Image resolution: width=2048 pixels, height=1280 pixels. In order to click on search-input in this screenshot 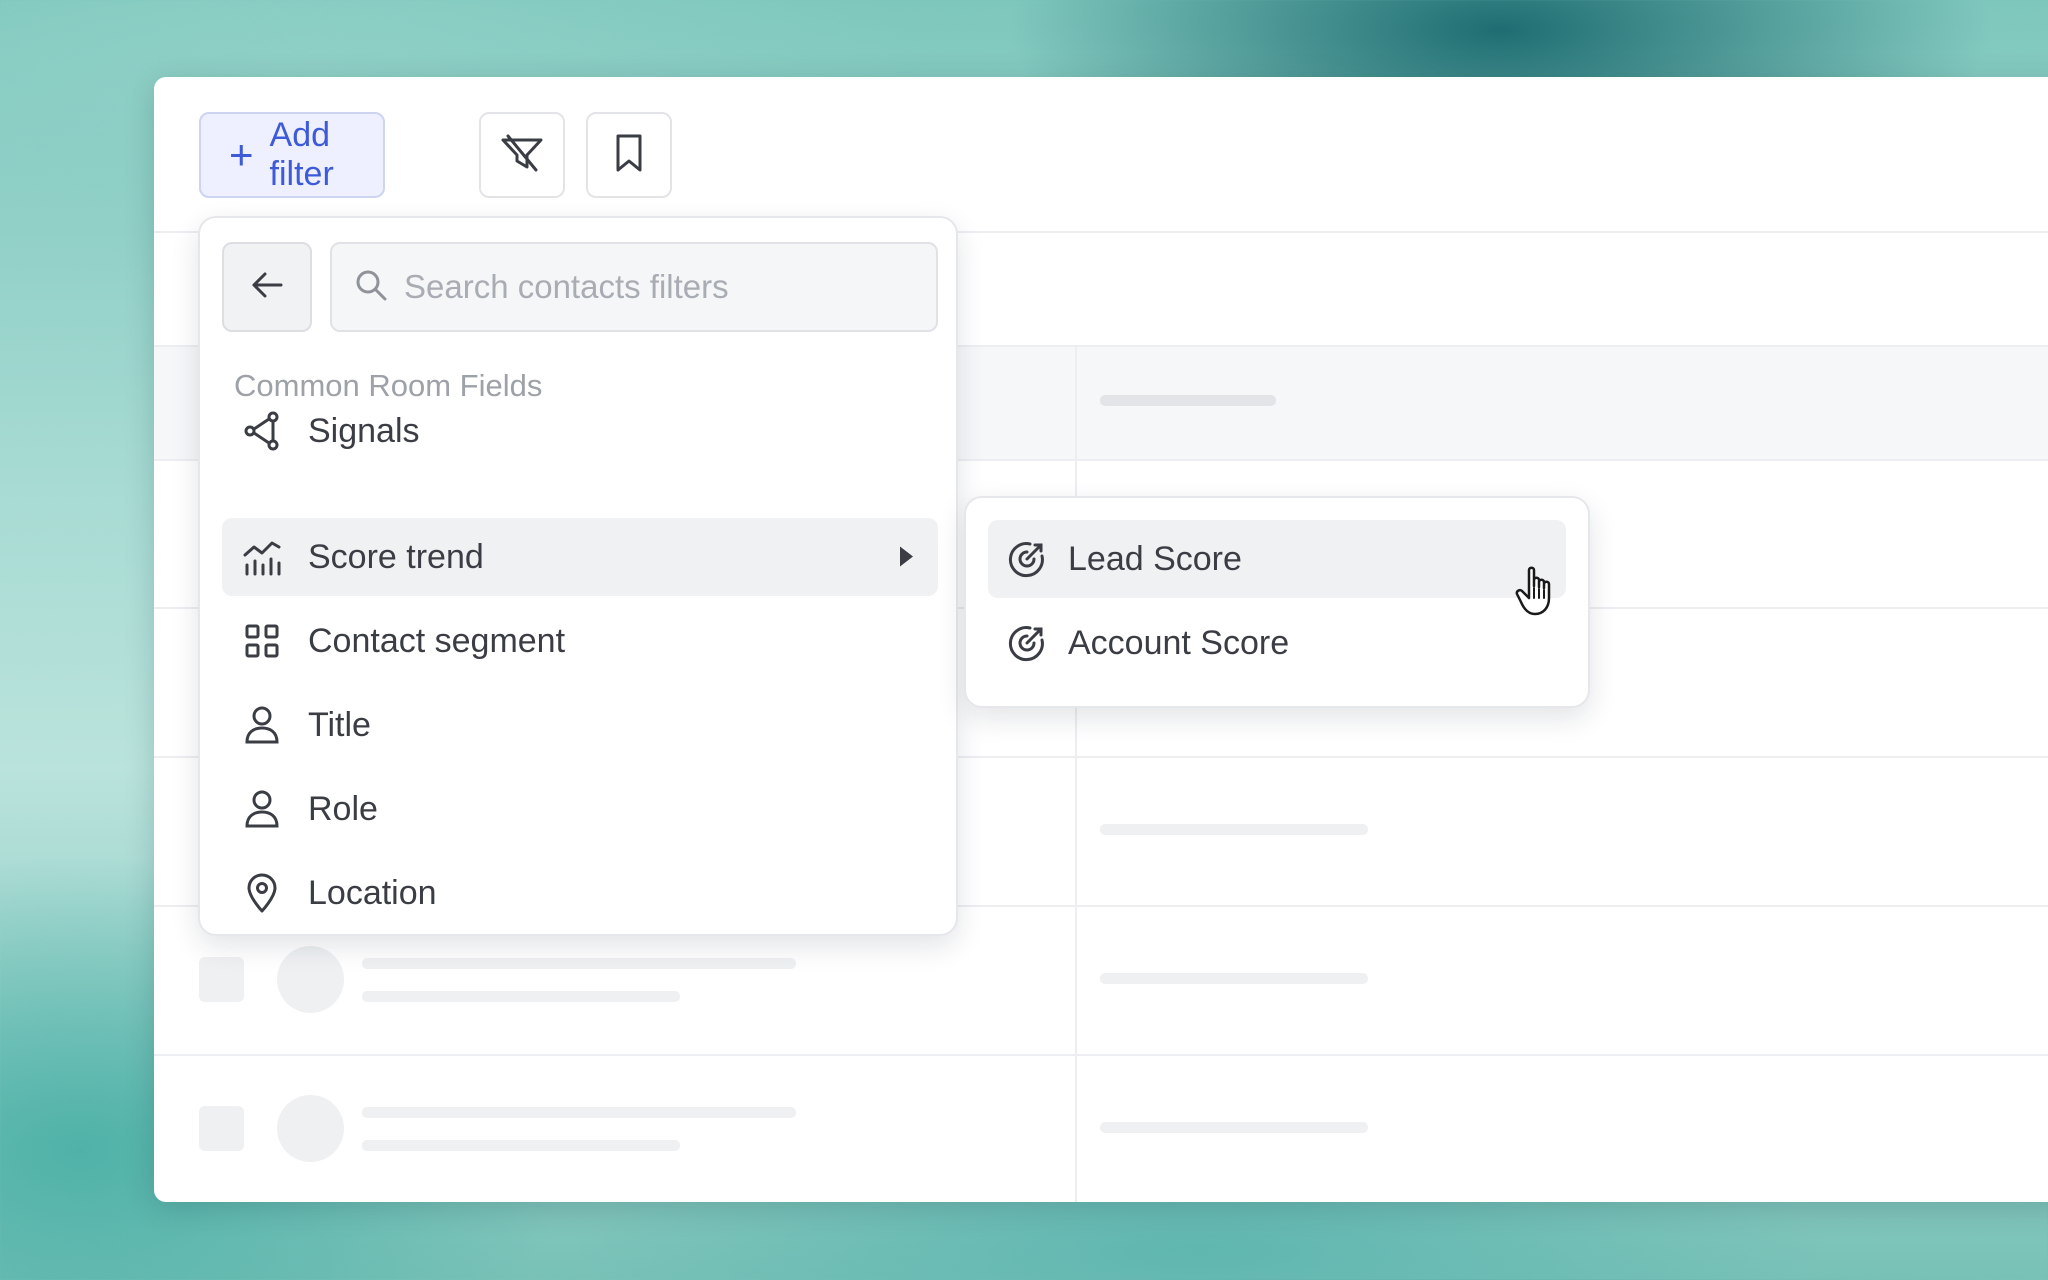, I will do `click(664, 287)`.